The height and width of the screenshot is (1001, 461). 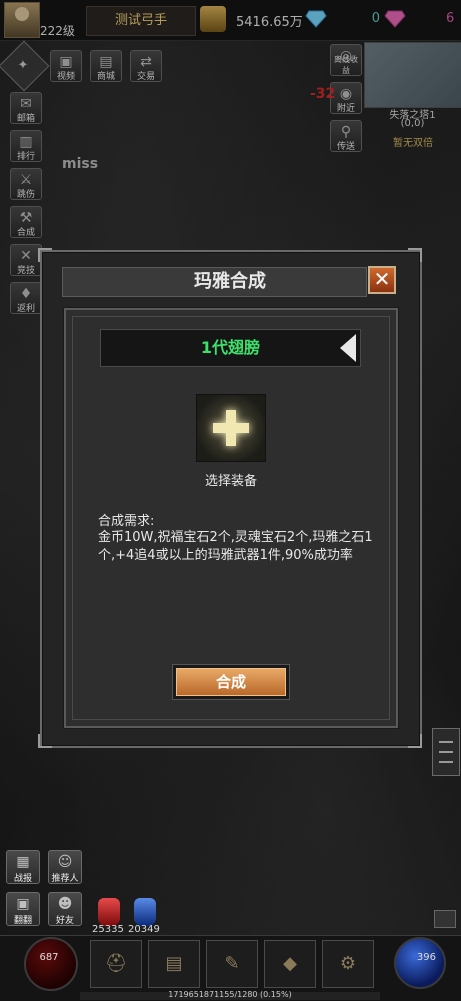 I want to click on flip-button: ▣ 翻翻, so click(x=23, y=909).